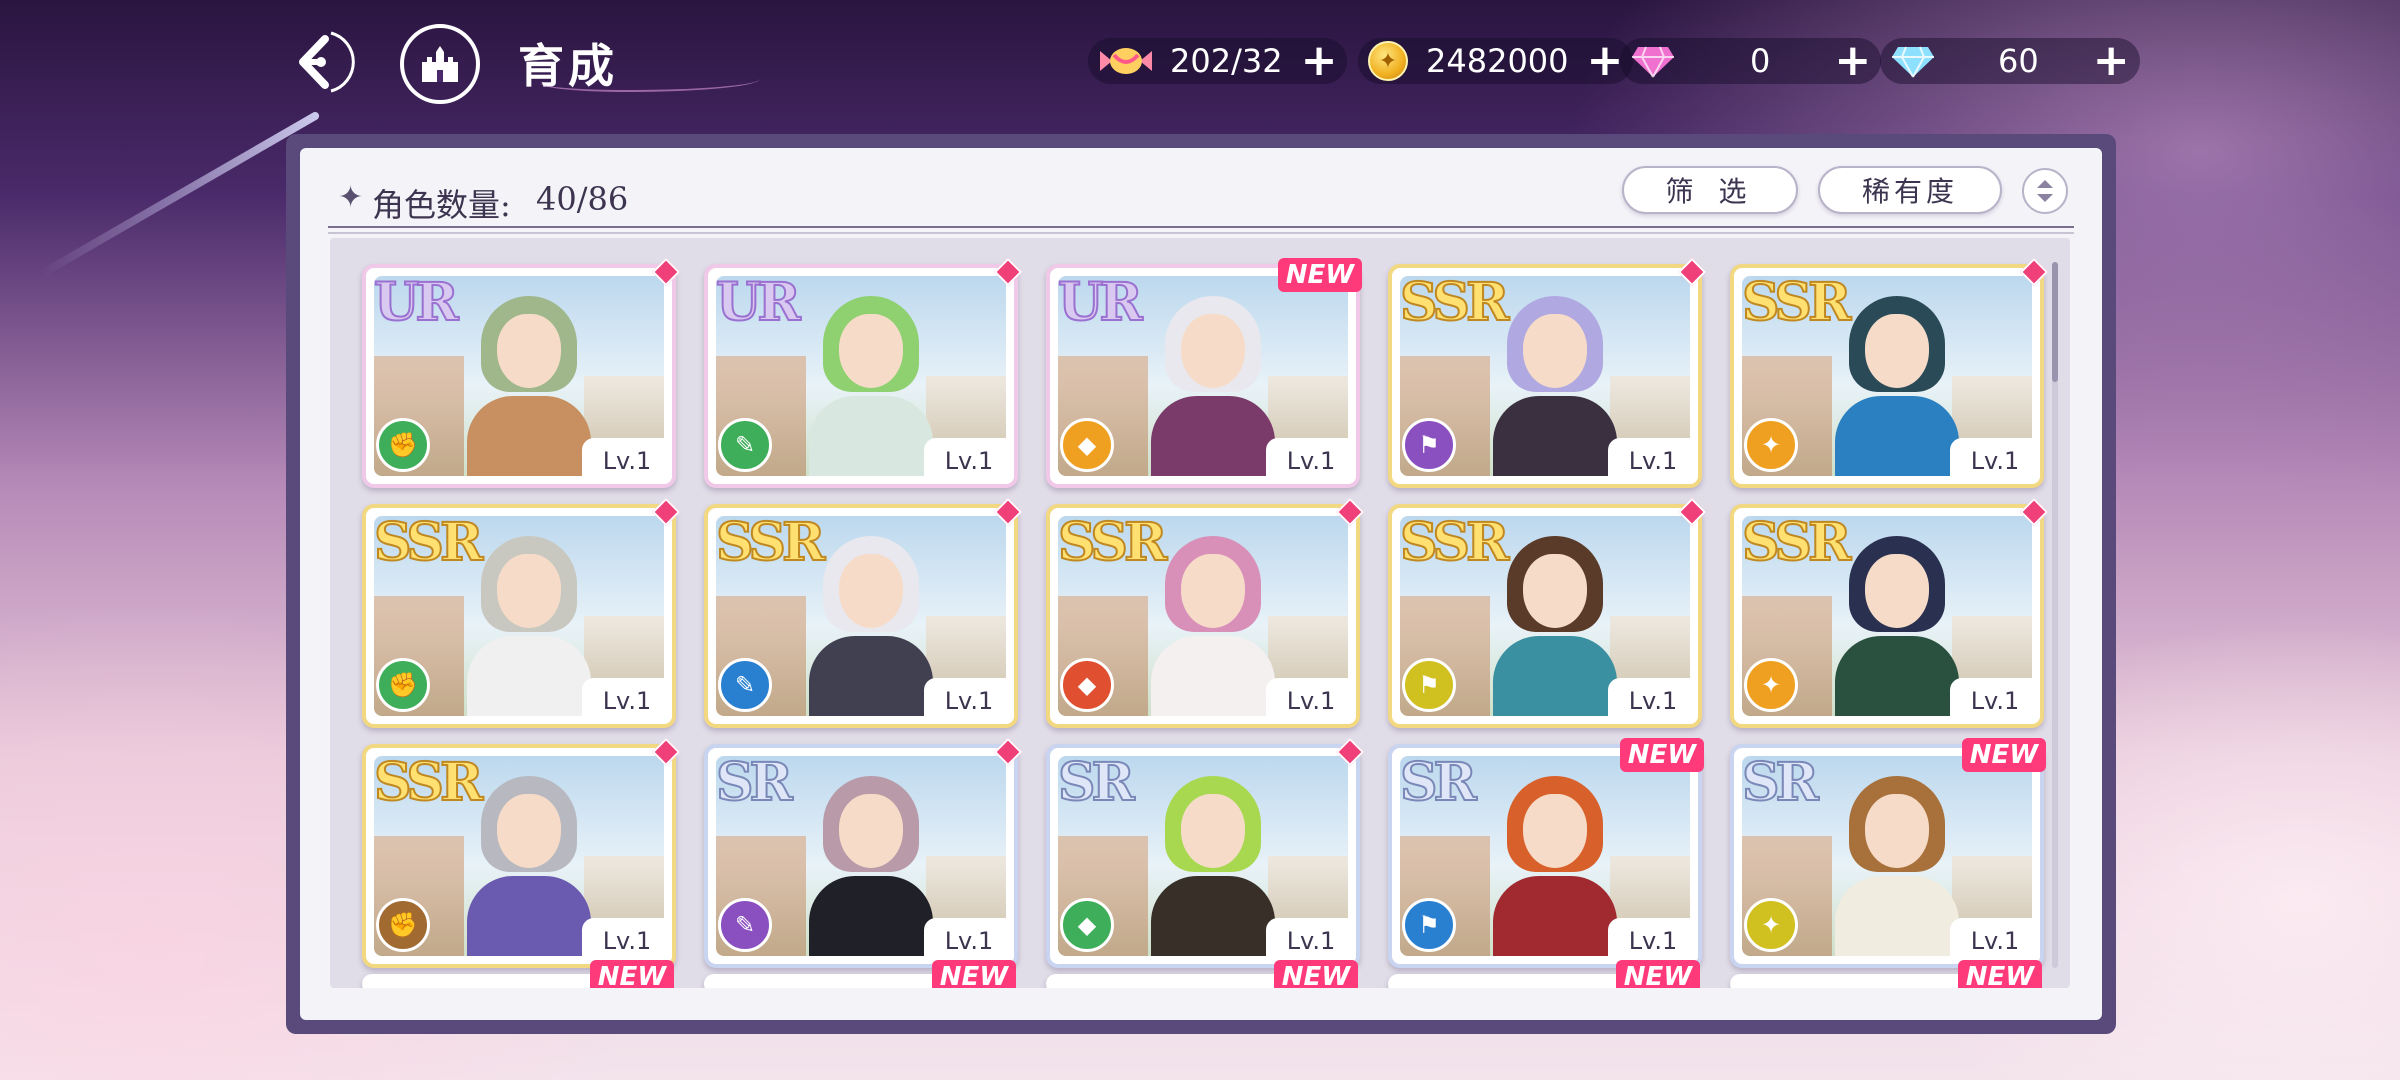 This screenshot has width=2400, height=1080. Describe the element at coordinates (351, 197) in the screenshot. I see `sparkle-icon: ✦` at that location.